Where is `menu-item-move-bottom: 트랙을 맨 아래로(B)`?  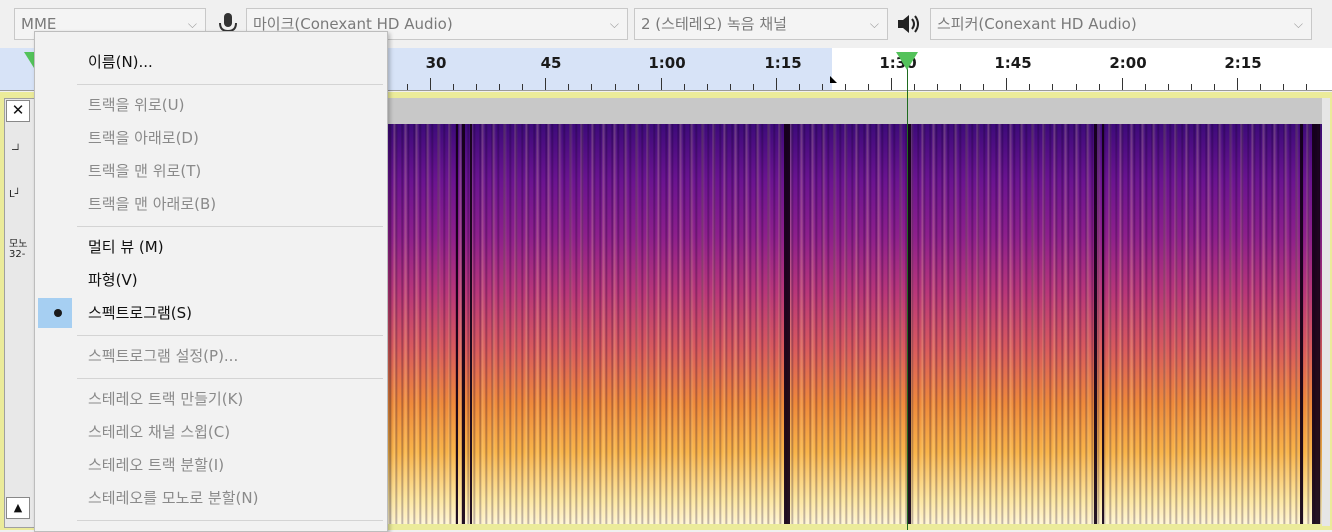
menu-item-move-bottom: 트랙을 맨 아래로(B) is located at coordinates (211, 204).